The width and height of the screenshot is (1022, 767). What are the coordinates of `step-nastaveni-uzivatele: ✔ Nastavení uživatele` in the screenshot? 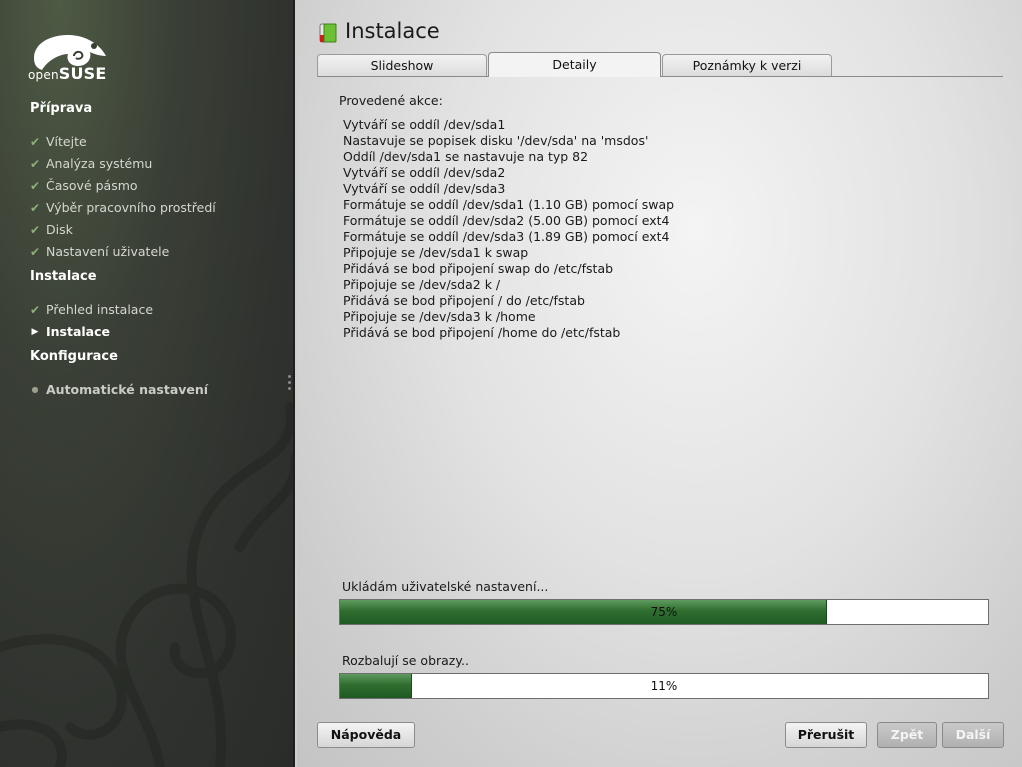 It's located at (98, 251).